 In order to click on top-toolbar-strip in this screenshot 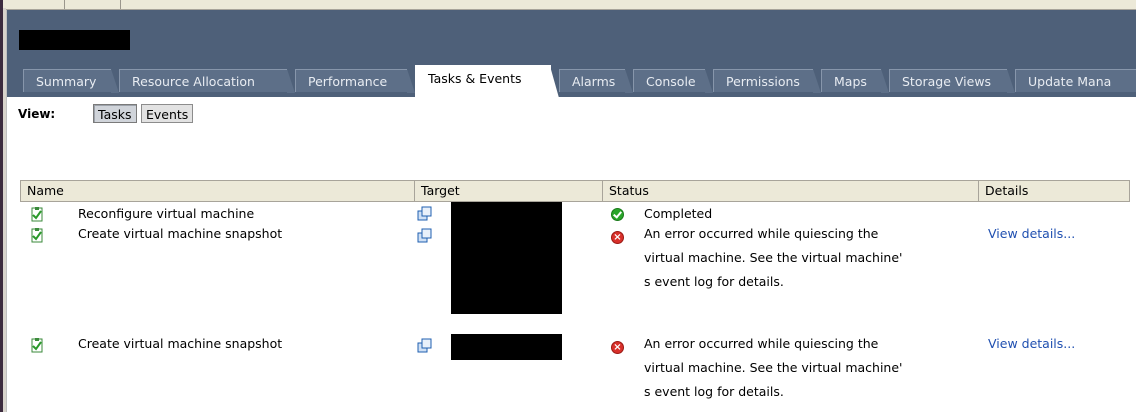, I will do `click(568, 5)`.